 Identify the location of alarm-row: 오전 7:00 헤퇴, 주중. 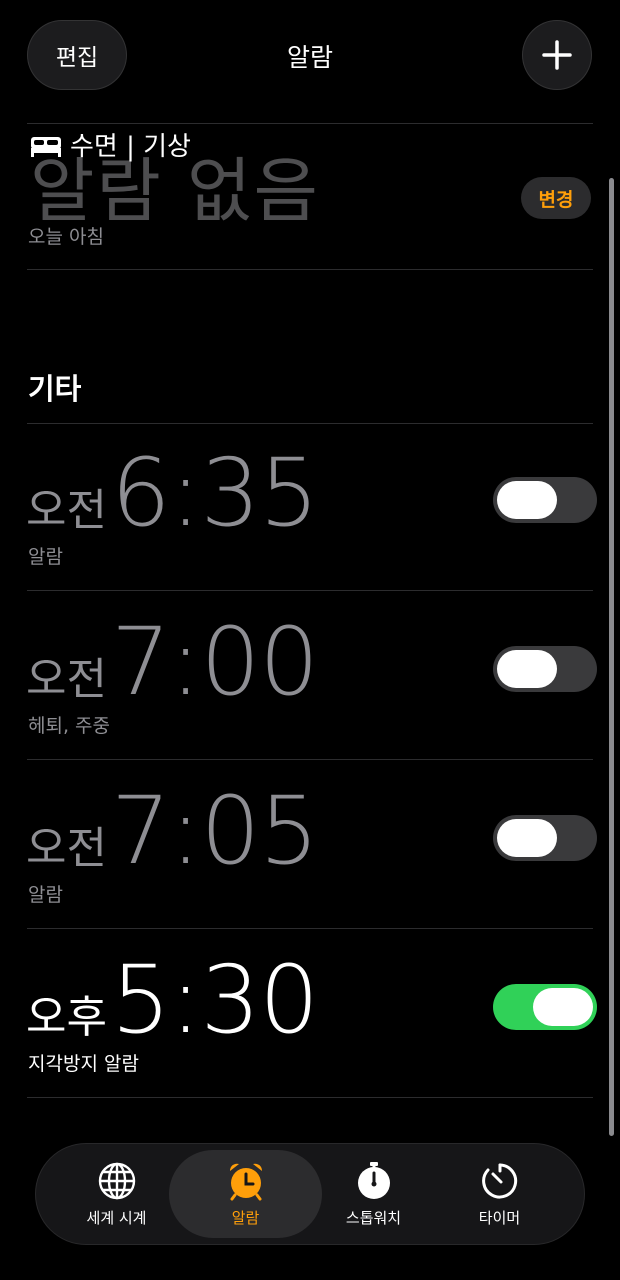
(310, 677).